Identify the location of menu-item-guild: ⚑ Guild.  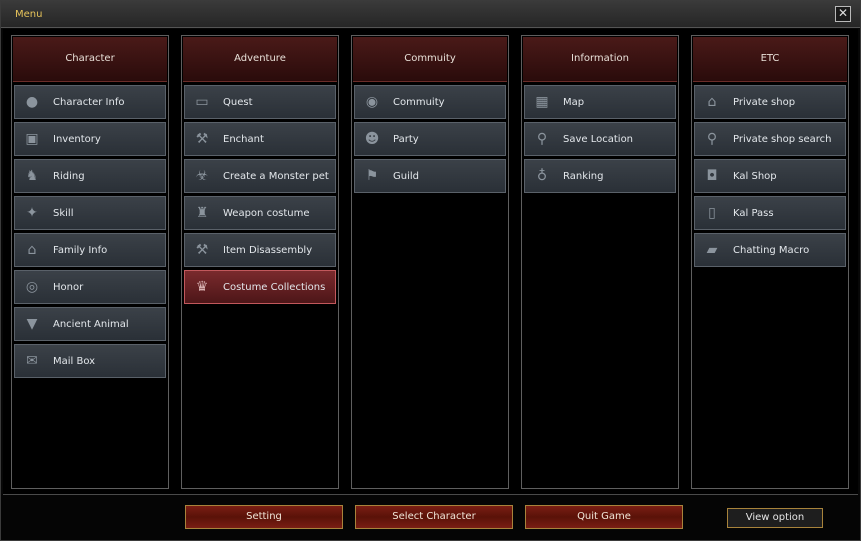
(430, 176).